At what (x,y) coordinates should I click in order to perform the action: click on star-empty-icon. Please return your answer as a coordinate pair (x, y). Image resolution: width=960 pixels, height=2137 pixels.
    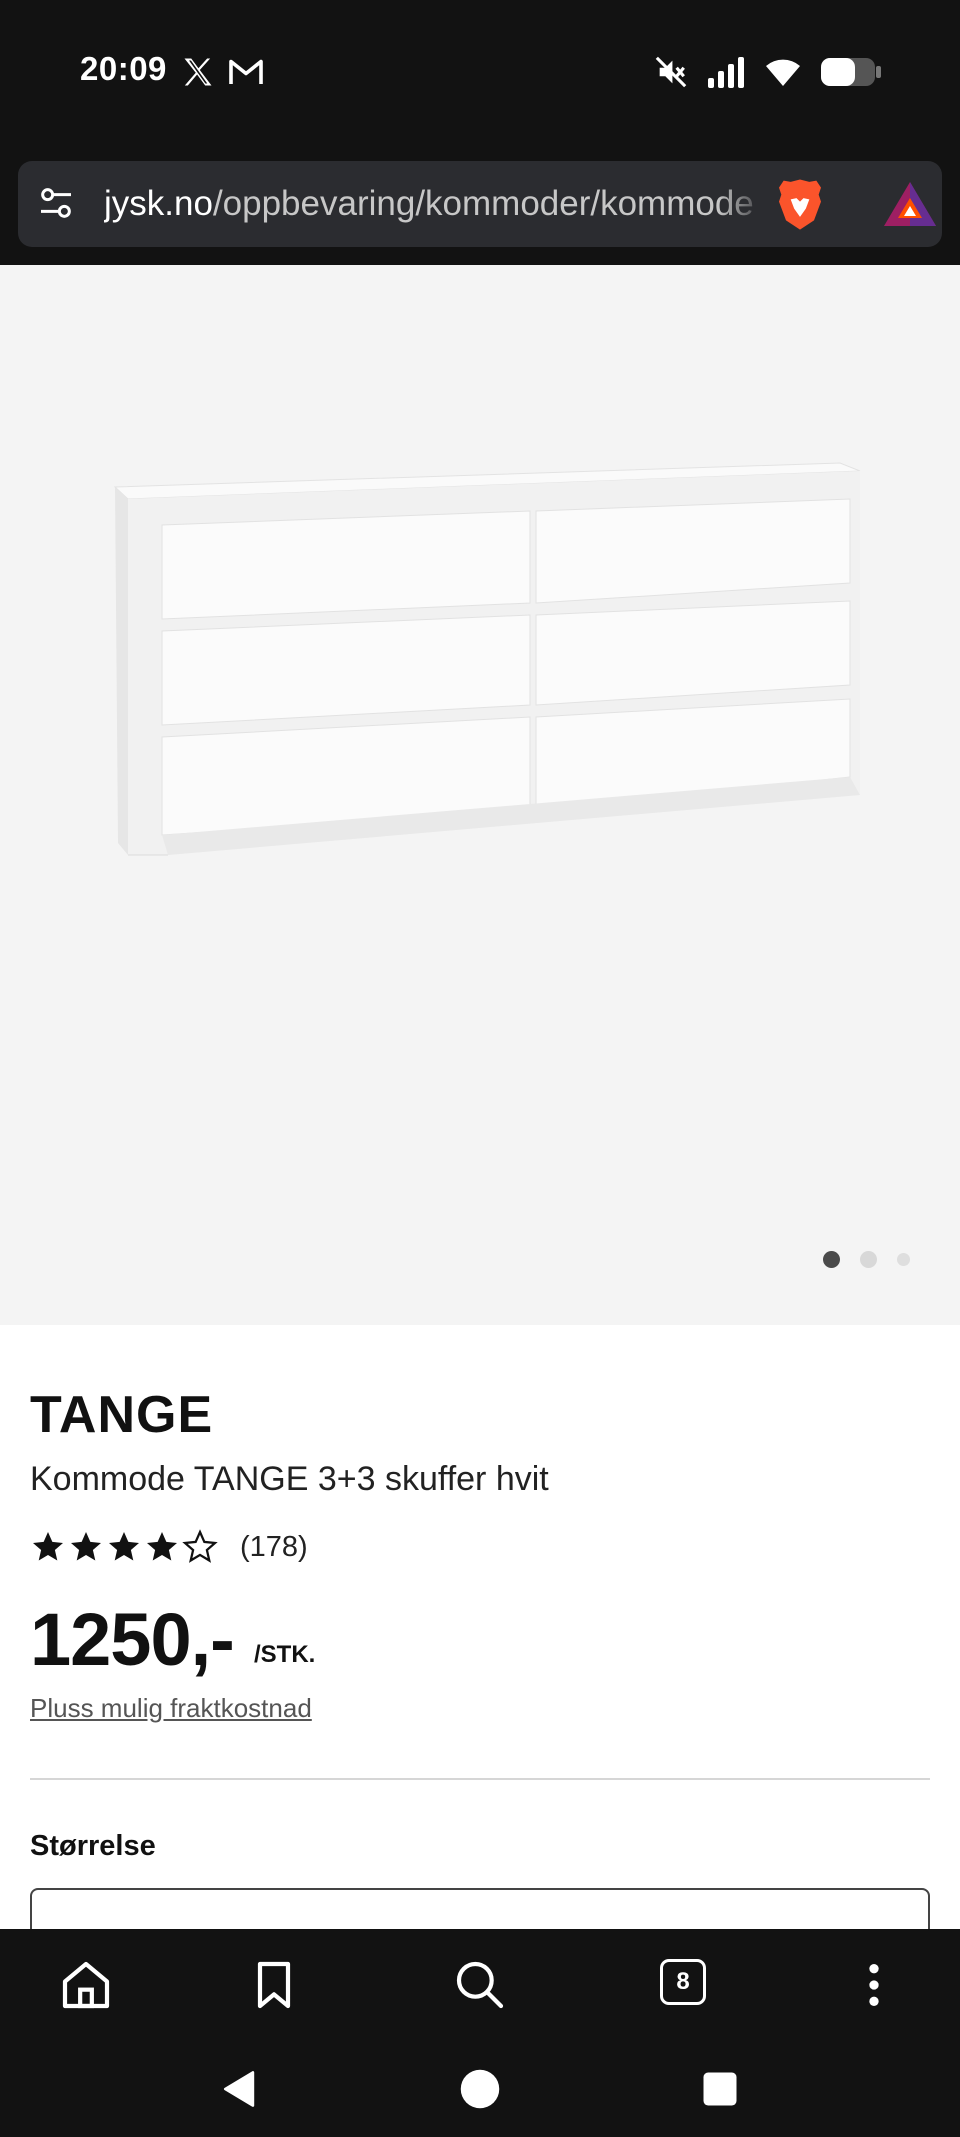
    Looking at the image, I should click on (200, 1546).